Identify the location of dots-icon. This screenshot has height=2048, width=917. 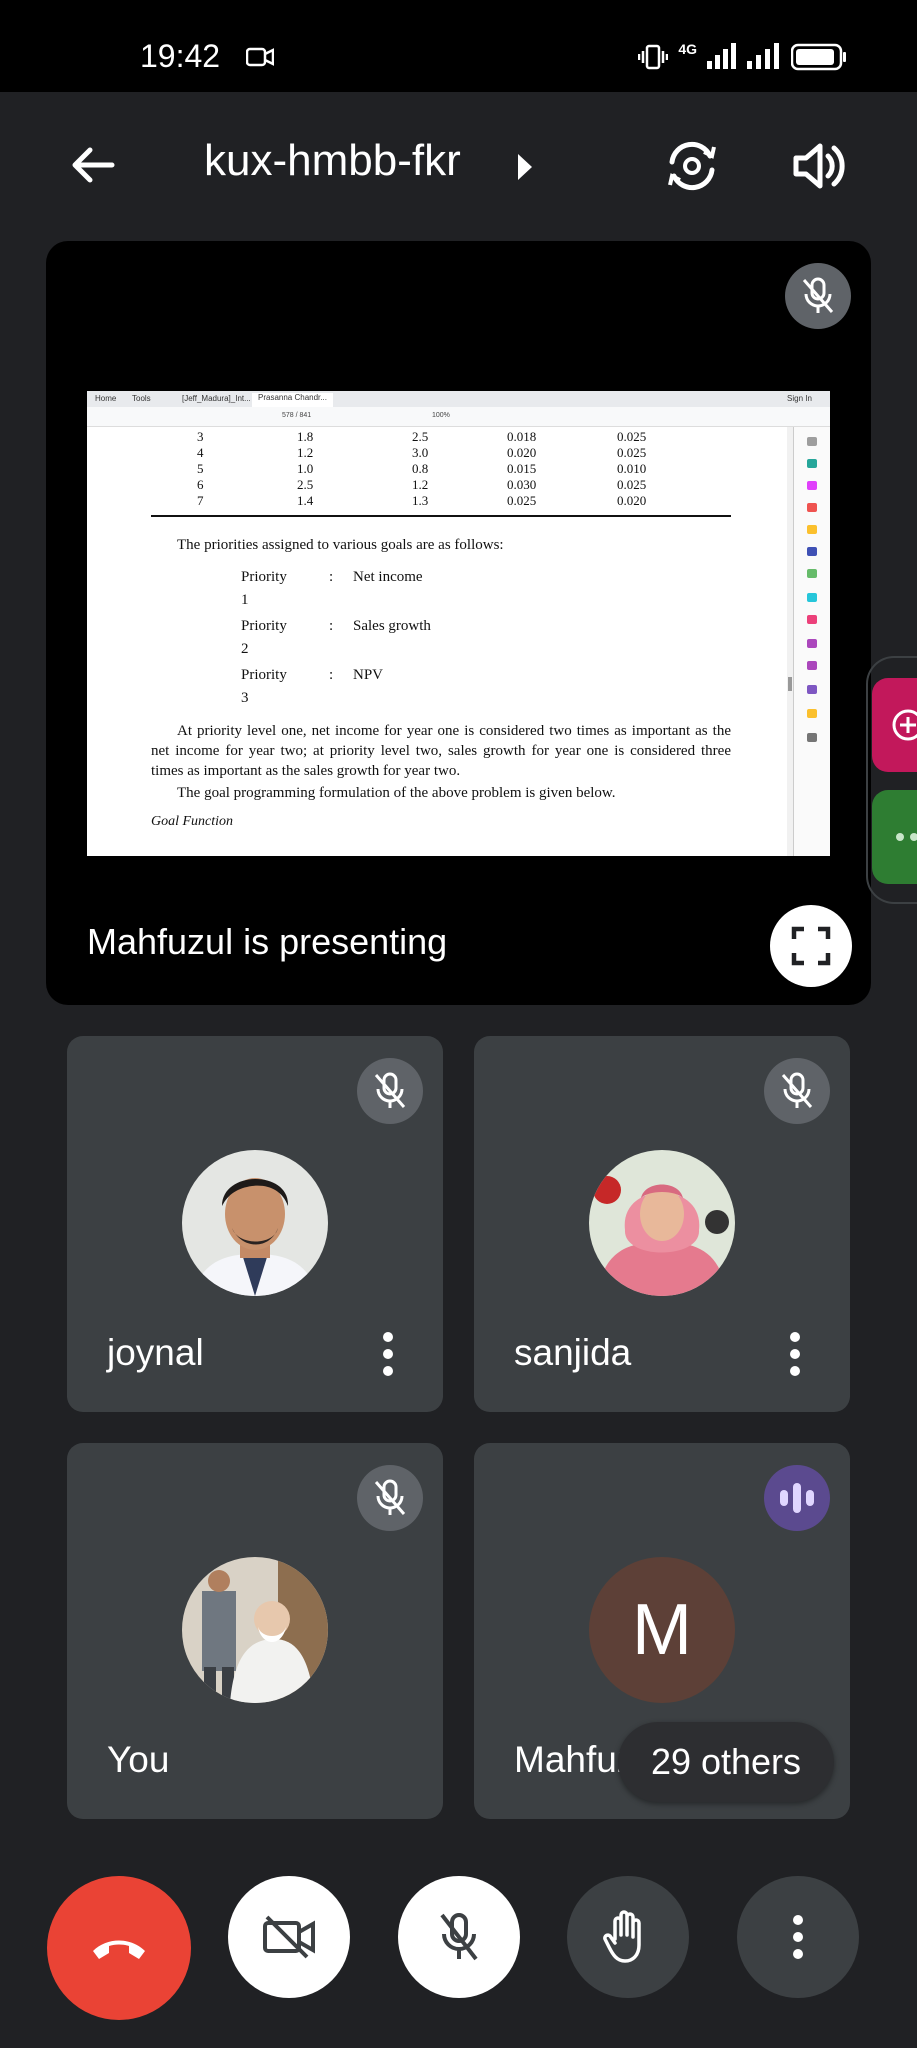
(906, 837).